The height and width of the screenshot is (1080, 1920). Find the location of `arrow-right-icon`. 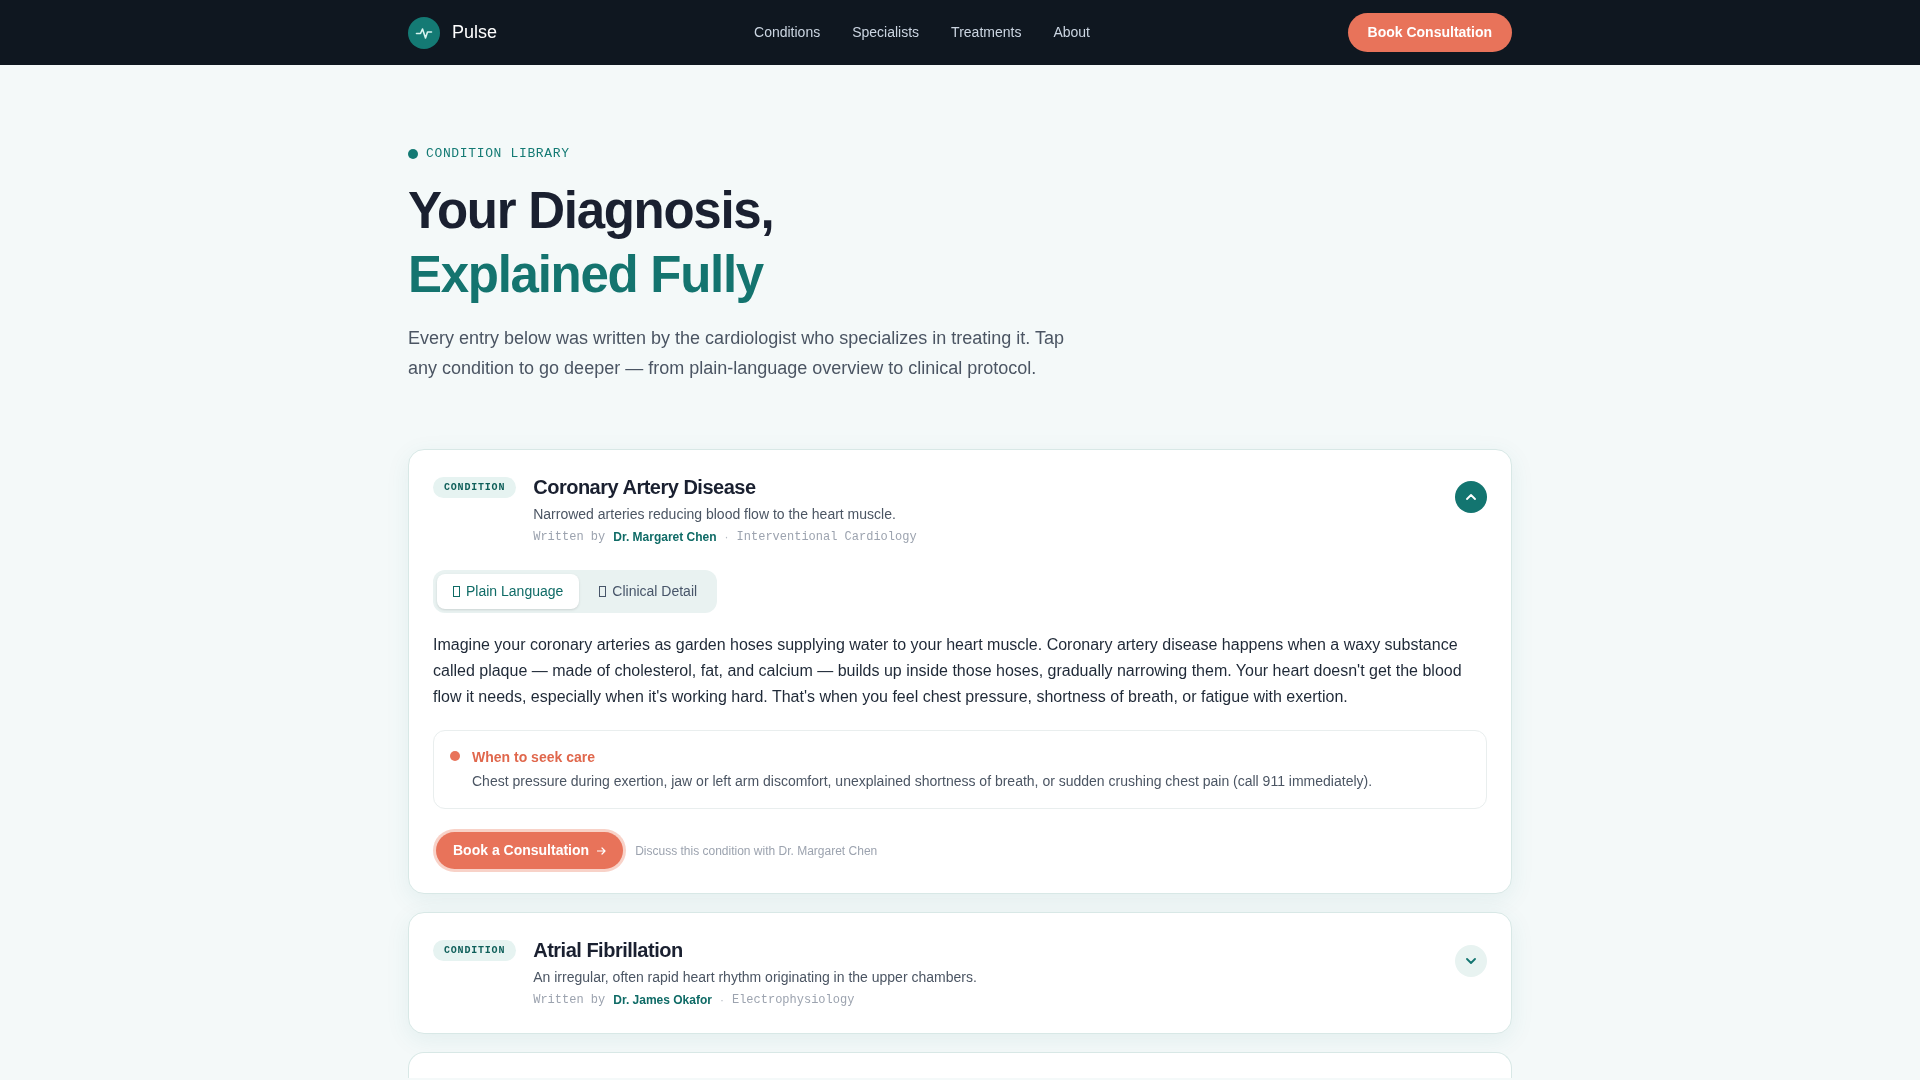

arrow-right-icon is located at coordinates (602, 850).